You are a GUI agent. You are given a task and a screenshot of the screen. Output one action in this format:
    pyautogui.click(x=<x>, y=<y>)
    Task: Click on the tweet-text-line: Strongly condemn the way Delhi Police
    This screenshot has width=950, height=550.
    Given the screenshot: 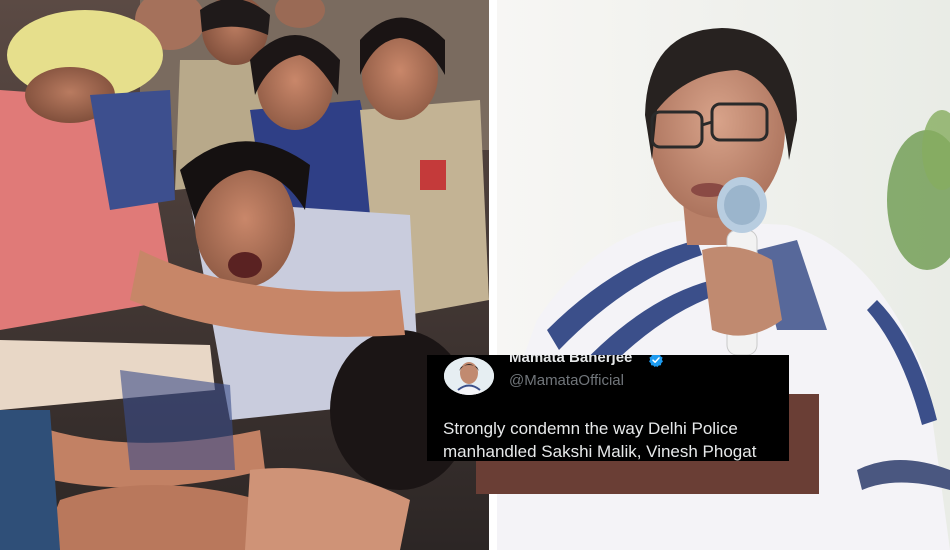 What is the action you would take?
    pyautogui.click(x=590, y=428)
    